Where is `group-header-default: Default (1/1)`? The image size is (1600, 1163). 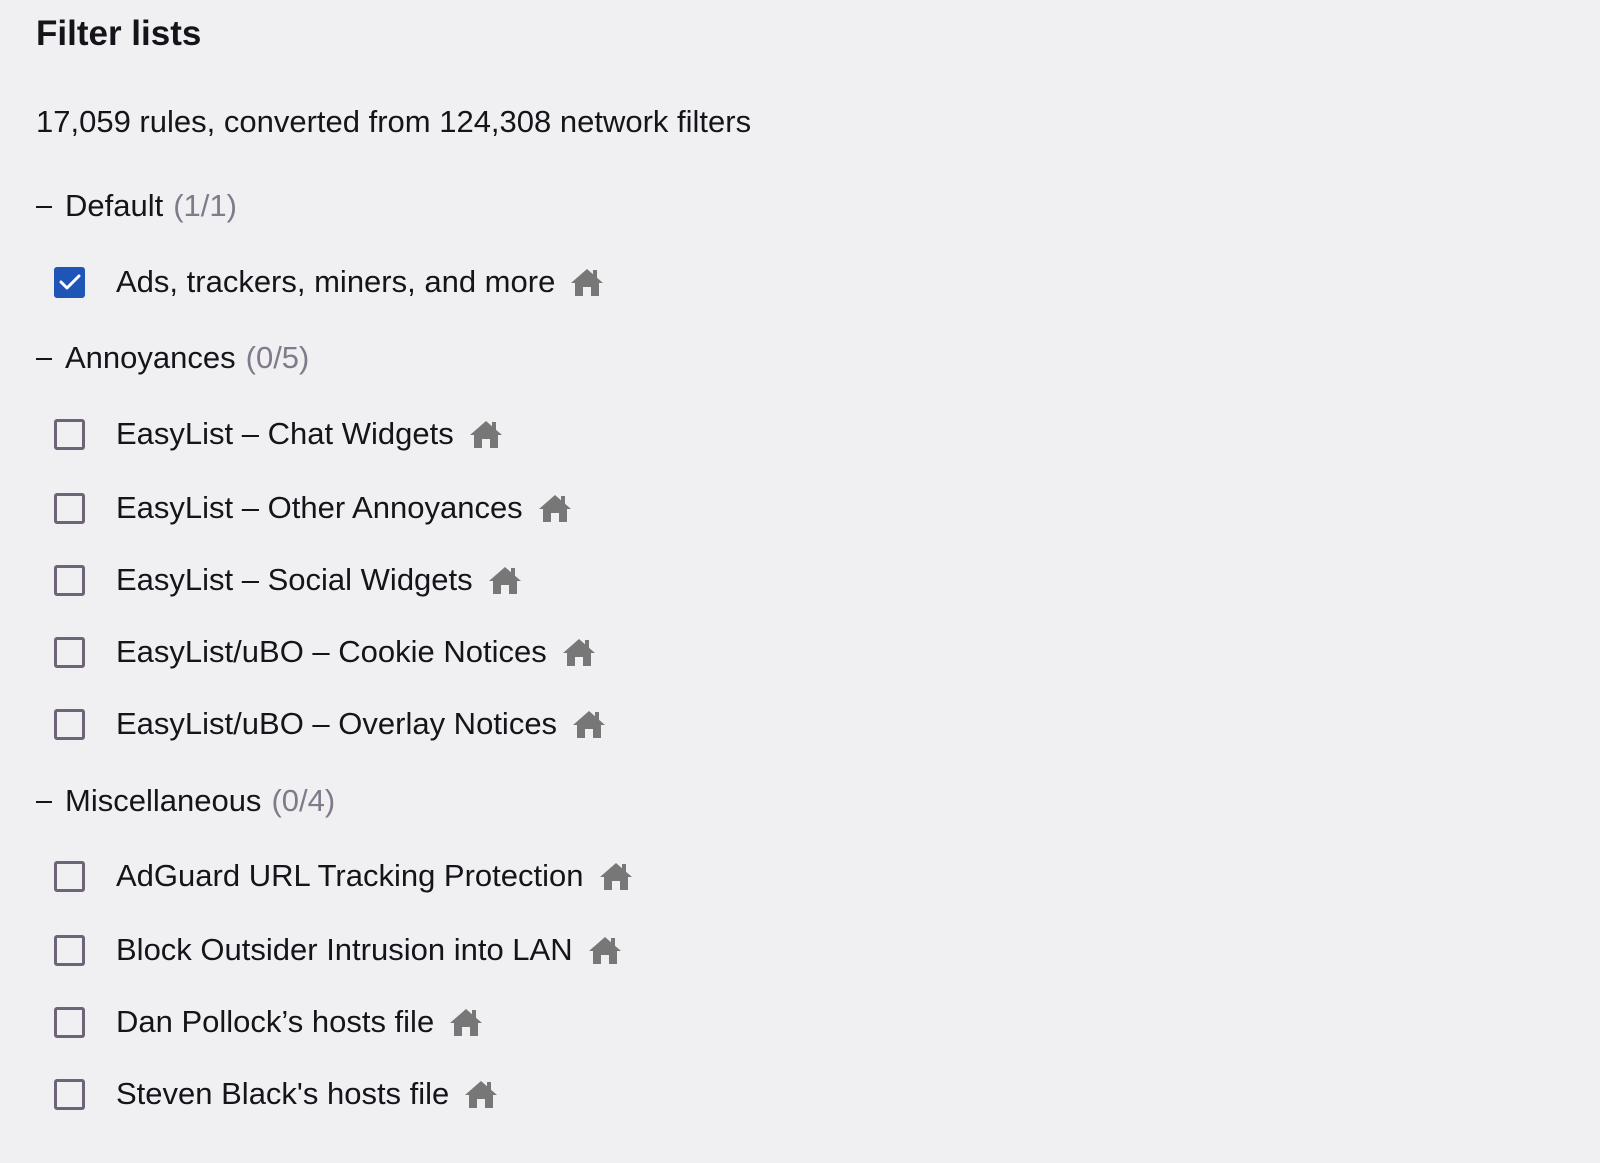 group-header-default: Default (1/1) is located at coordinates (136, 206).